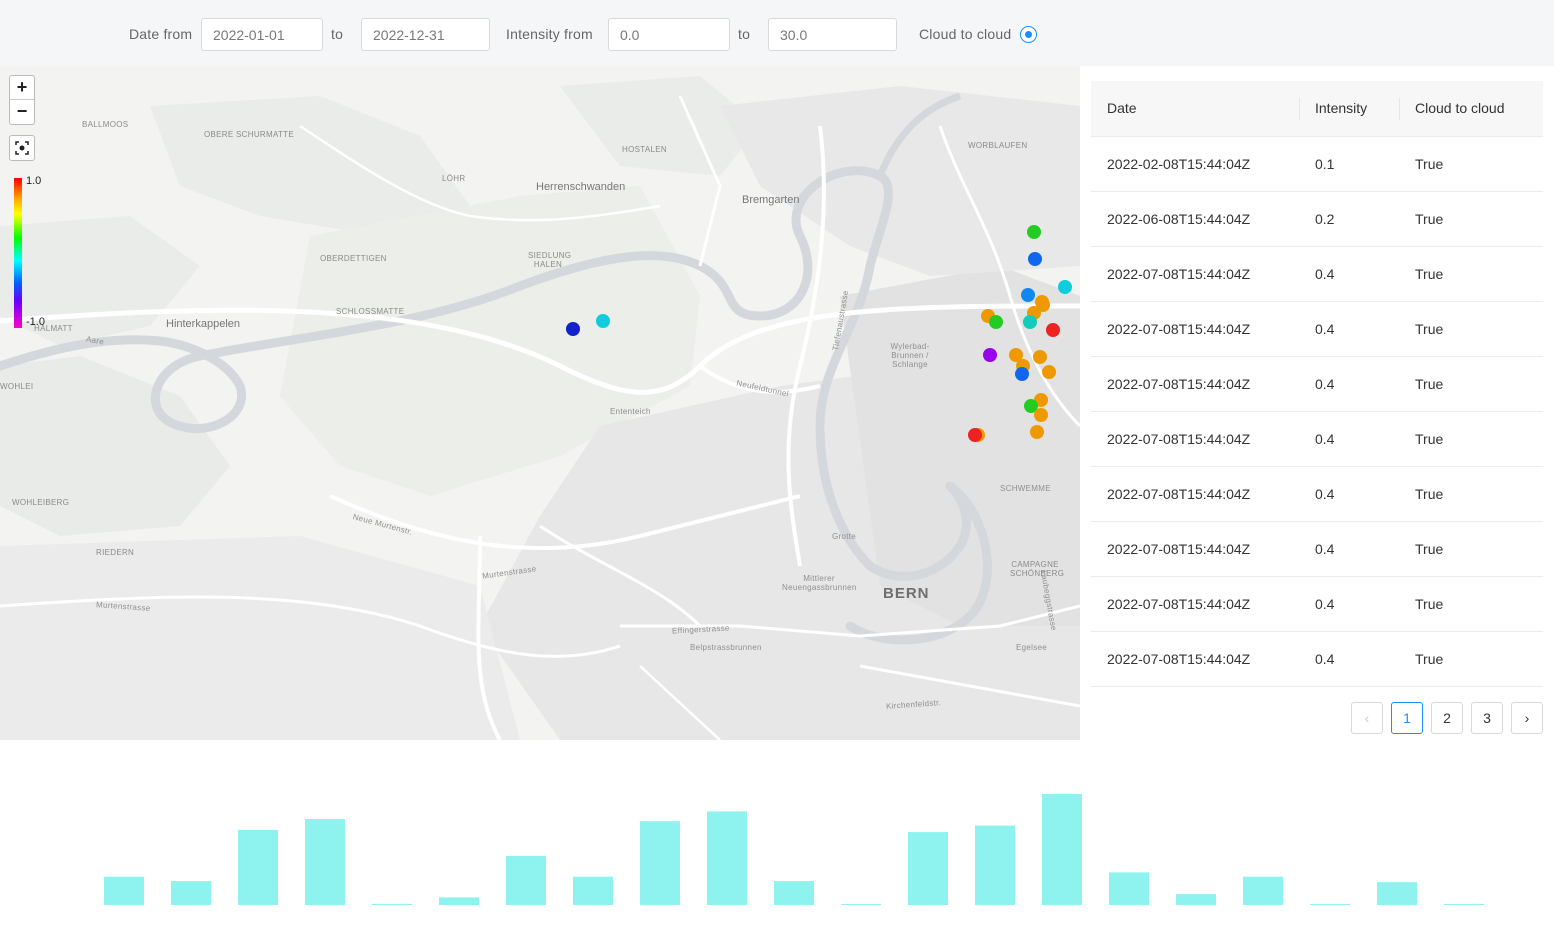  I want to click on zoom-in-button: +, so click(22, 88).